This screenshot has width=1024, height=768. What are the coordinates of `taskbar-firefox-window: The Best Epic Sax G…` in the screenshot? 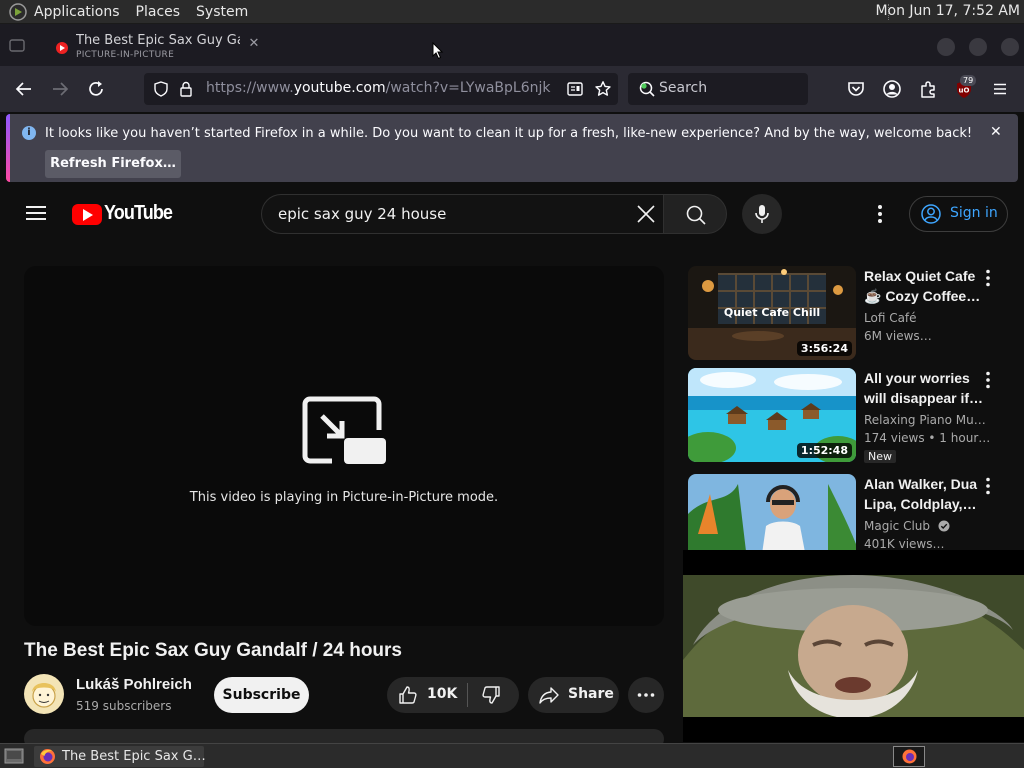 It's located at (120, 756).